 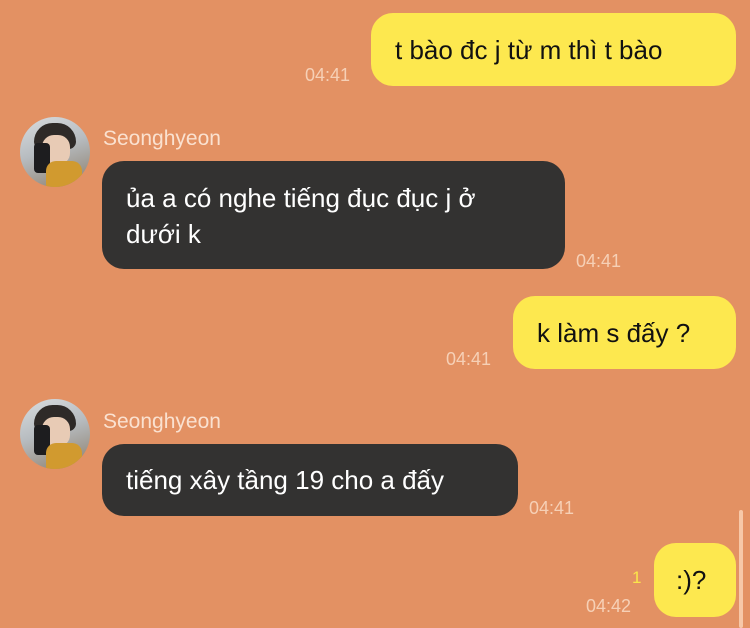 I want to click on unread-count-badge: 1, so click(x=637, y=577).